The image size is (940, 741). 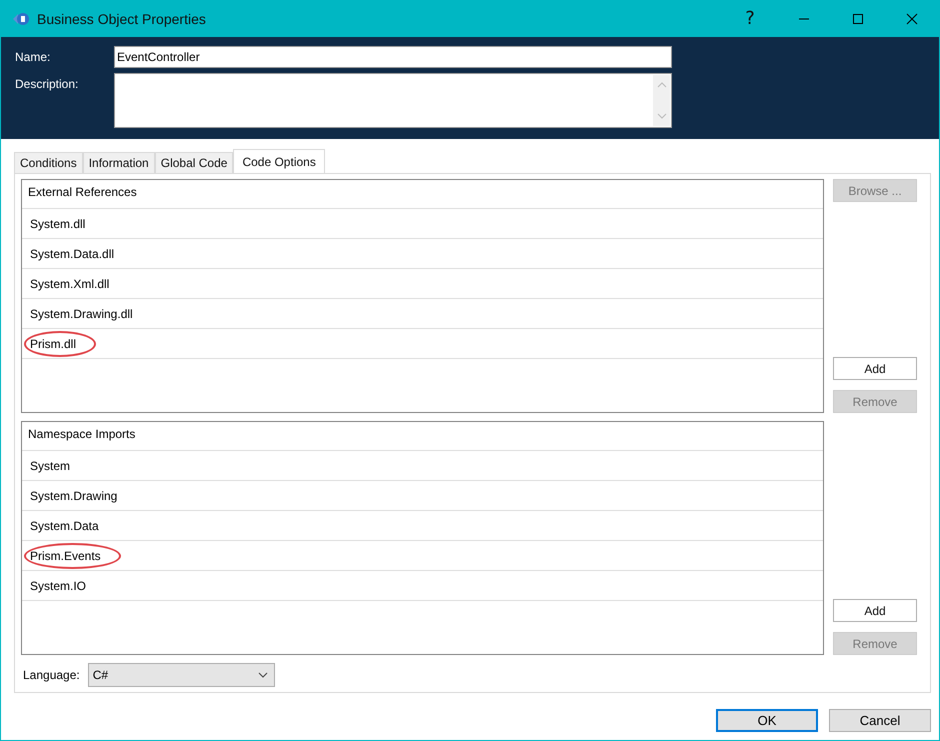 I want to click on list-item: System.Drawing.dll, so click(x=422, y=314).